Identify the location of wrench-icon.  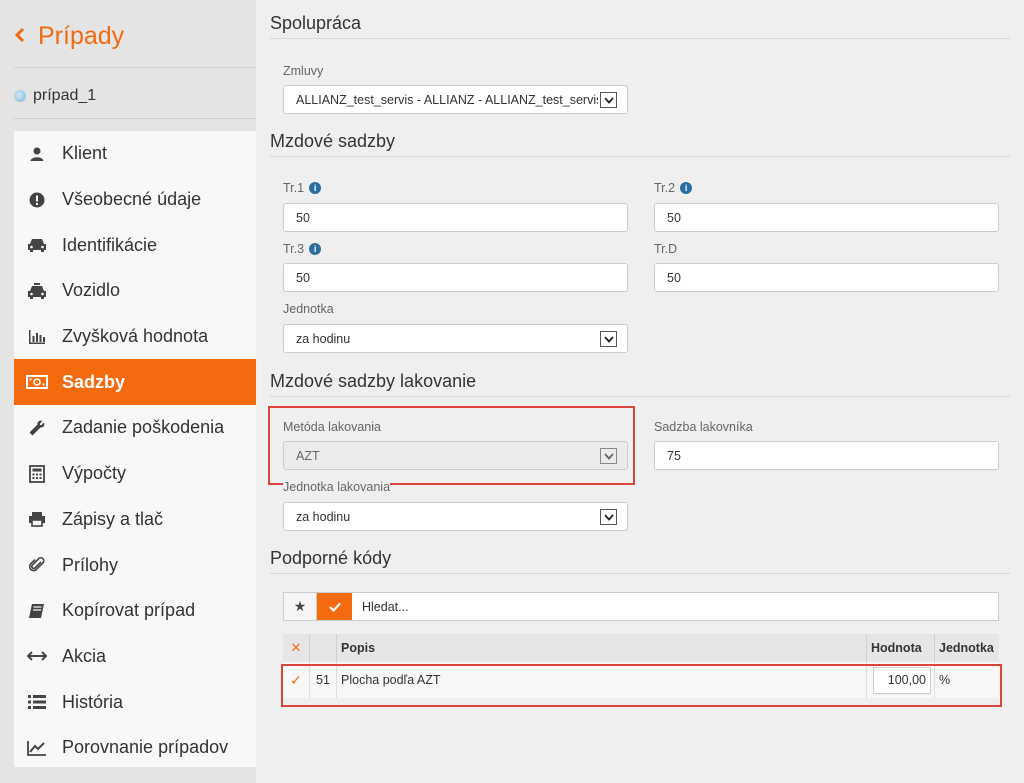
(37, 428).